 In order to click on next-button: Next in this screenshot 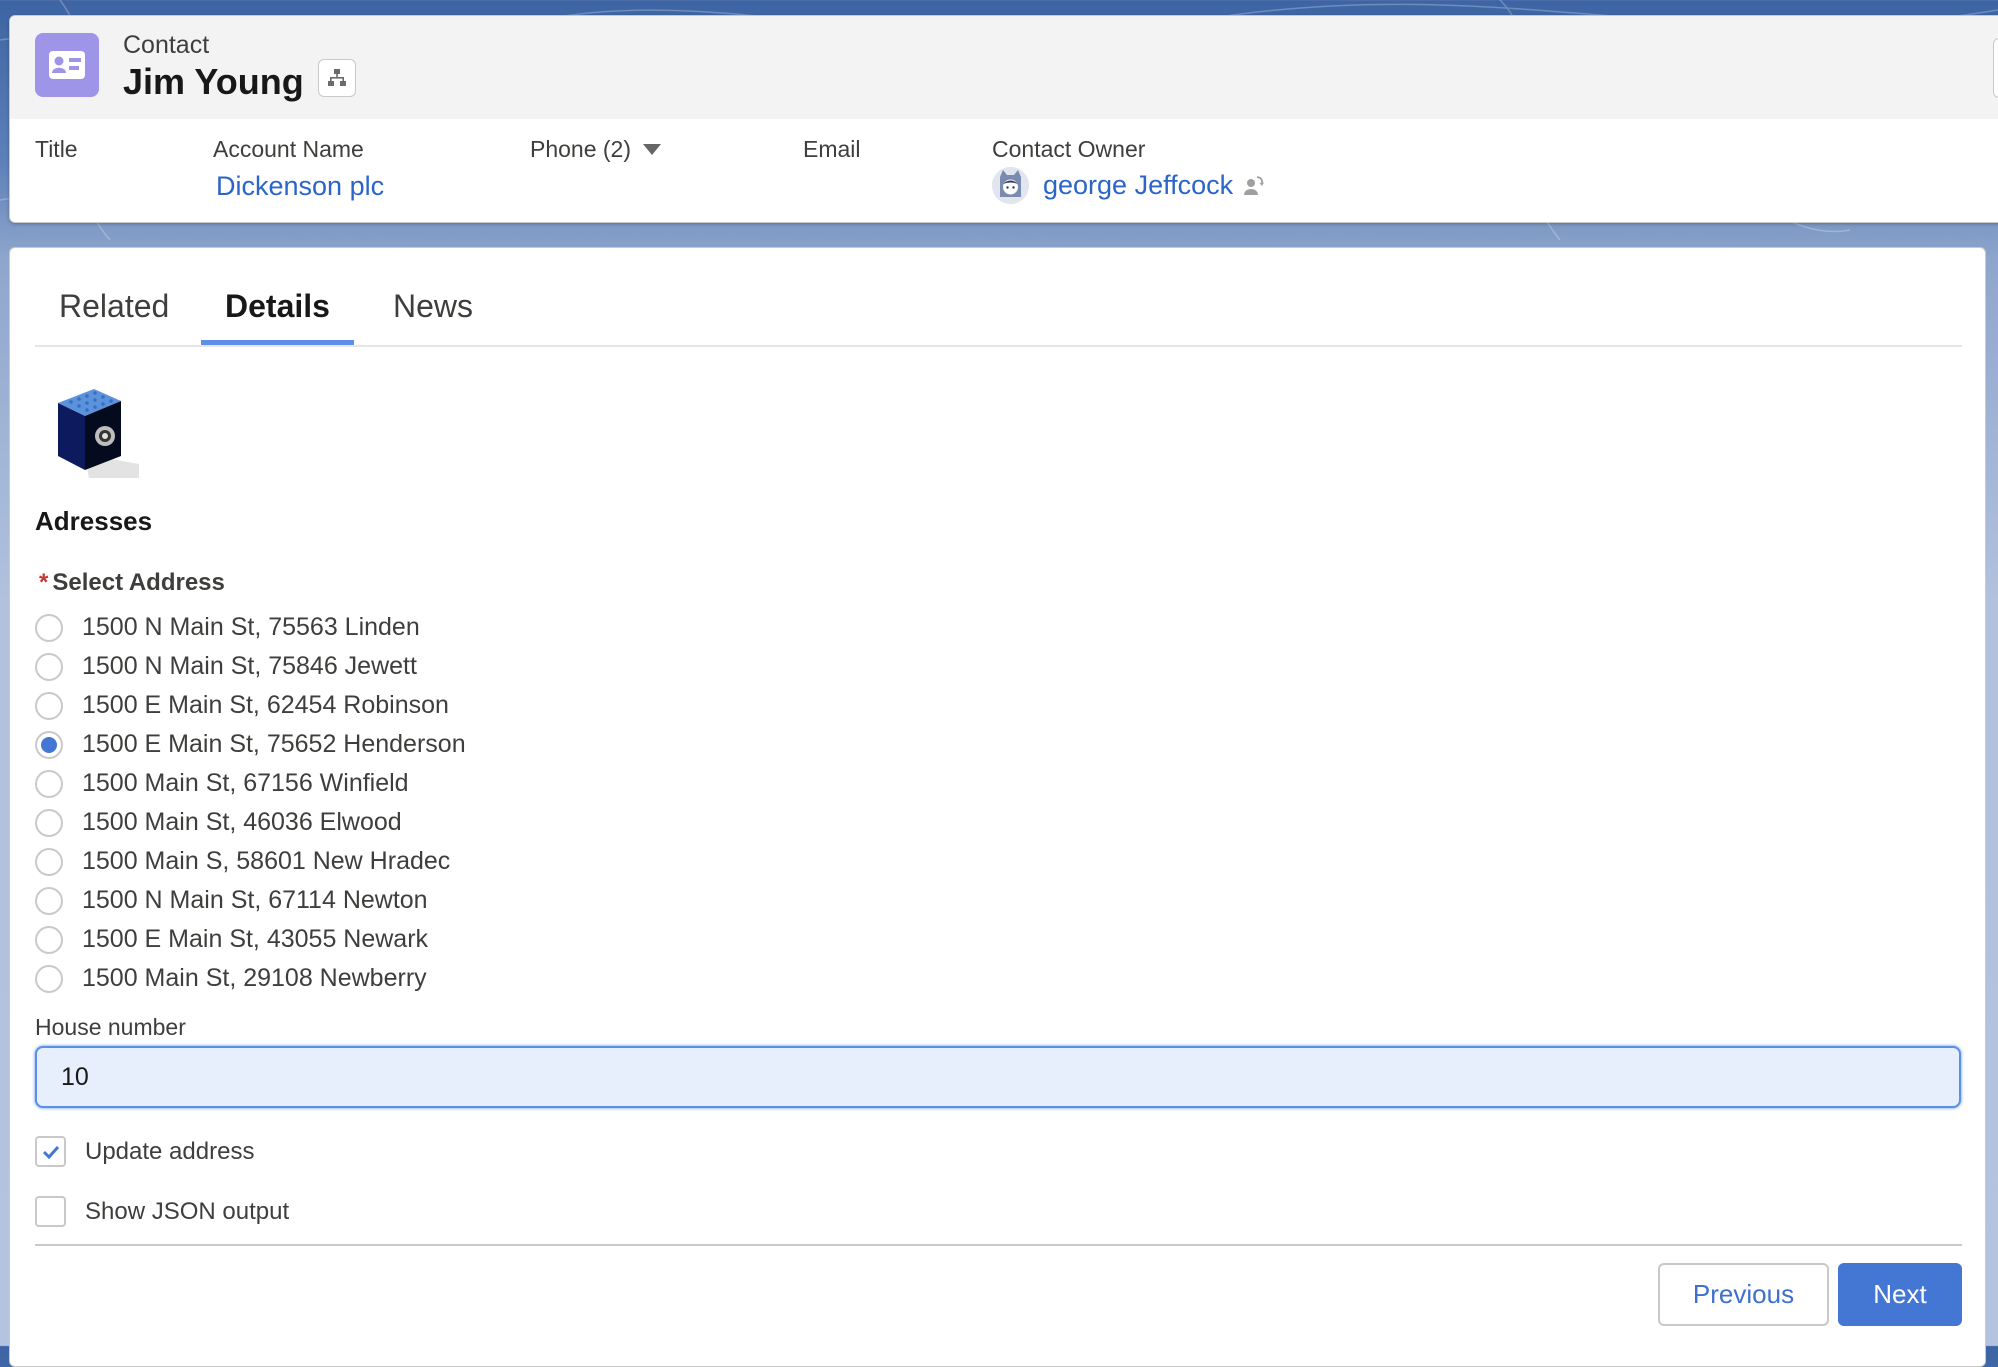, I will do `click(1900, 1294)`.